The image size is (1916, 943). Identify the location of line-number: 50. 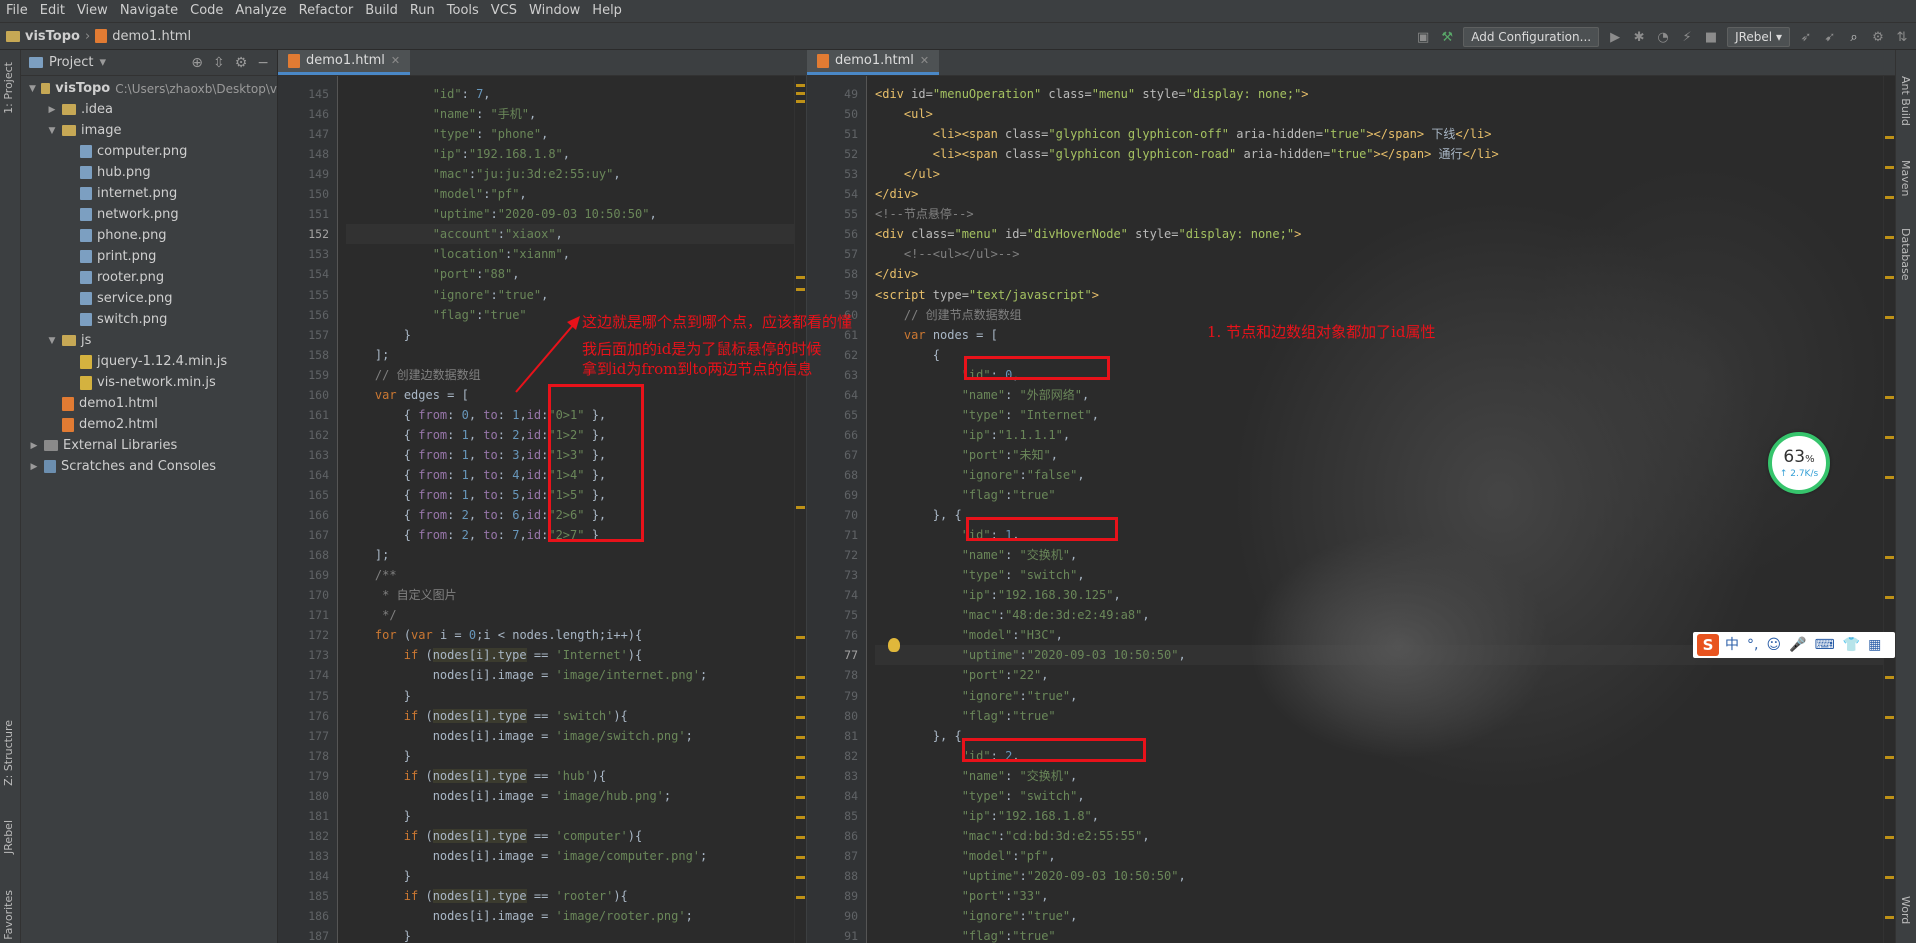
(851, 114).